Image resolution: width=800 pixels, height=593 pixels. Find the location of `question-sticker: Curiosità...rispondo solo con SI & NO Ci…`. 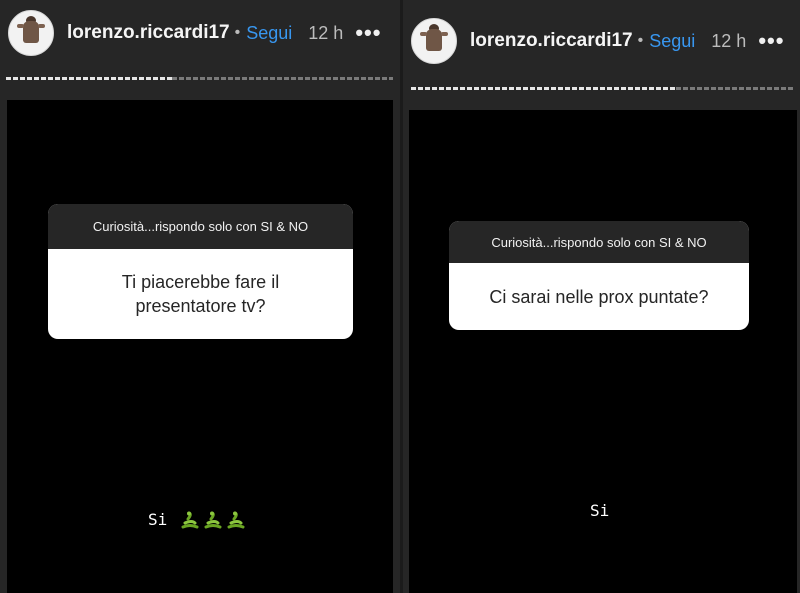

question-sticker: Curiosità...rispondo solo con SI & NO Ci… is located at coordinates (599, 275).